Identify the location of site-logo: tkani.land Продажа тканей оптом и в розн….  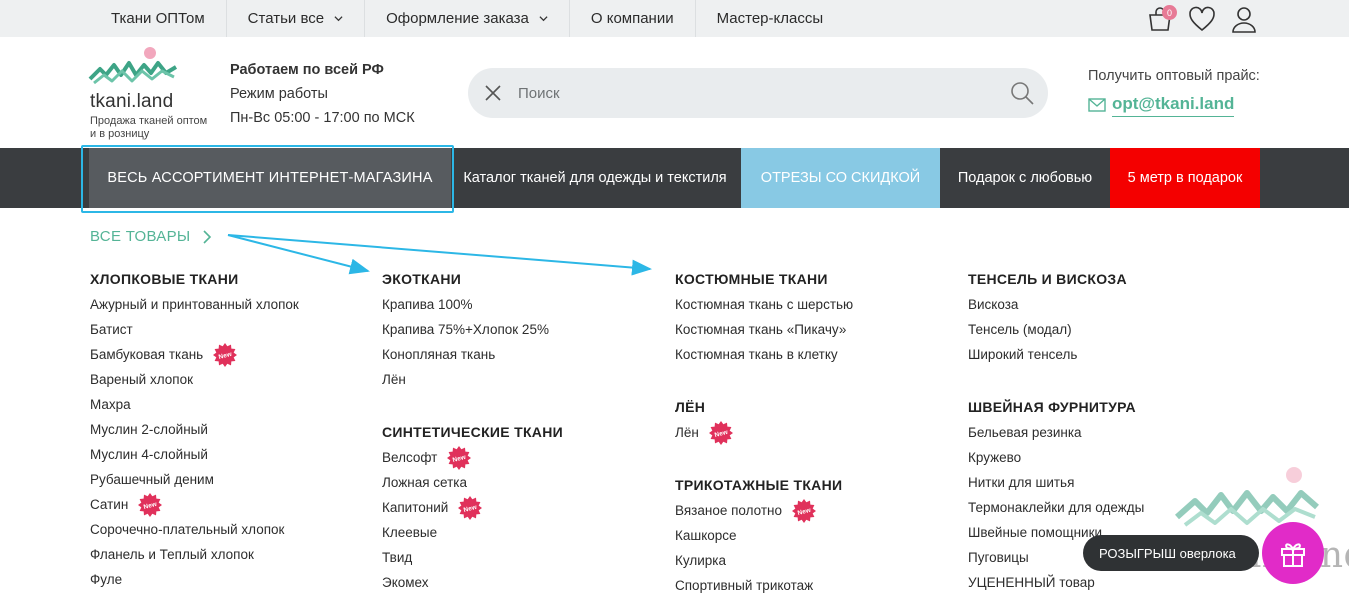
(147, 94).